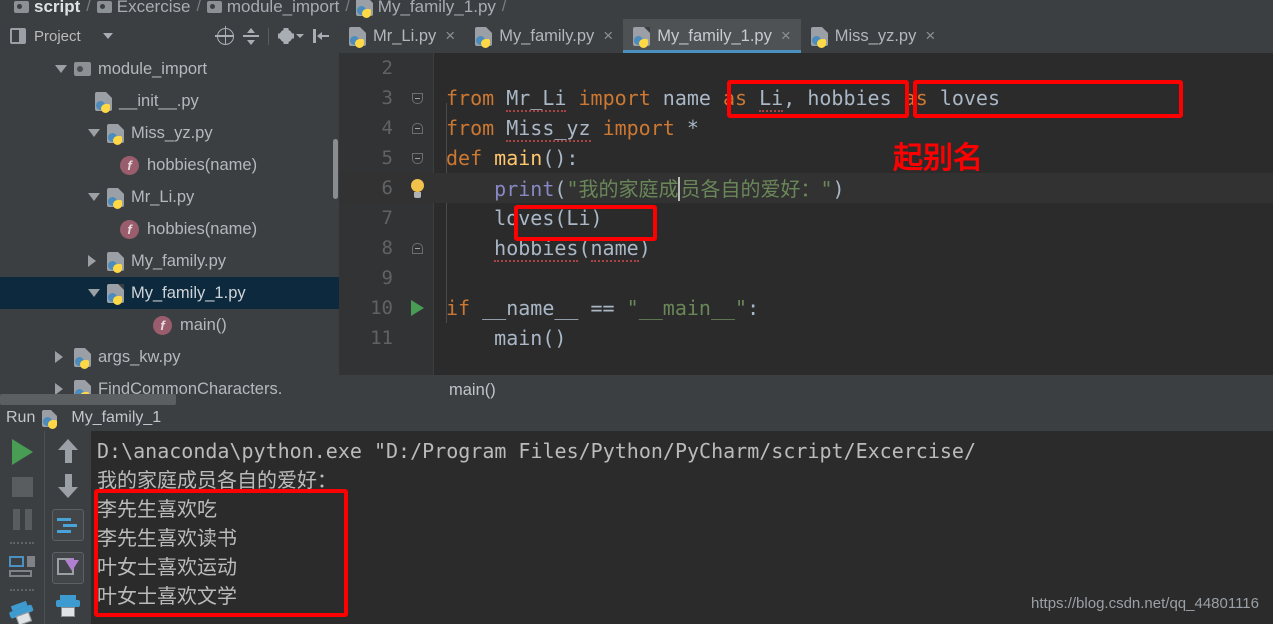  I want to click on line-number: 4, so click(387, 128).